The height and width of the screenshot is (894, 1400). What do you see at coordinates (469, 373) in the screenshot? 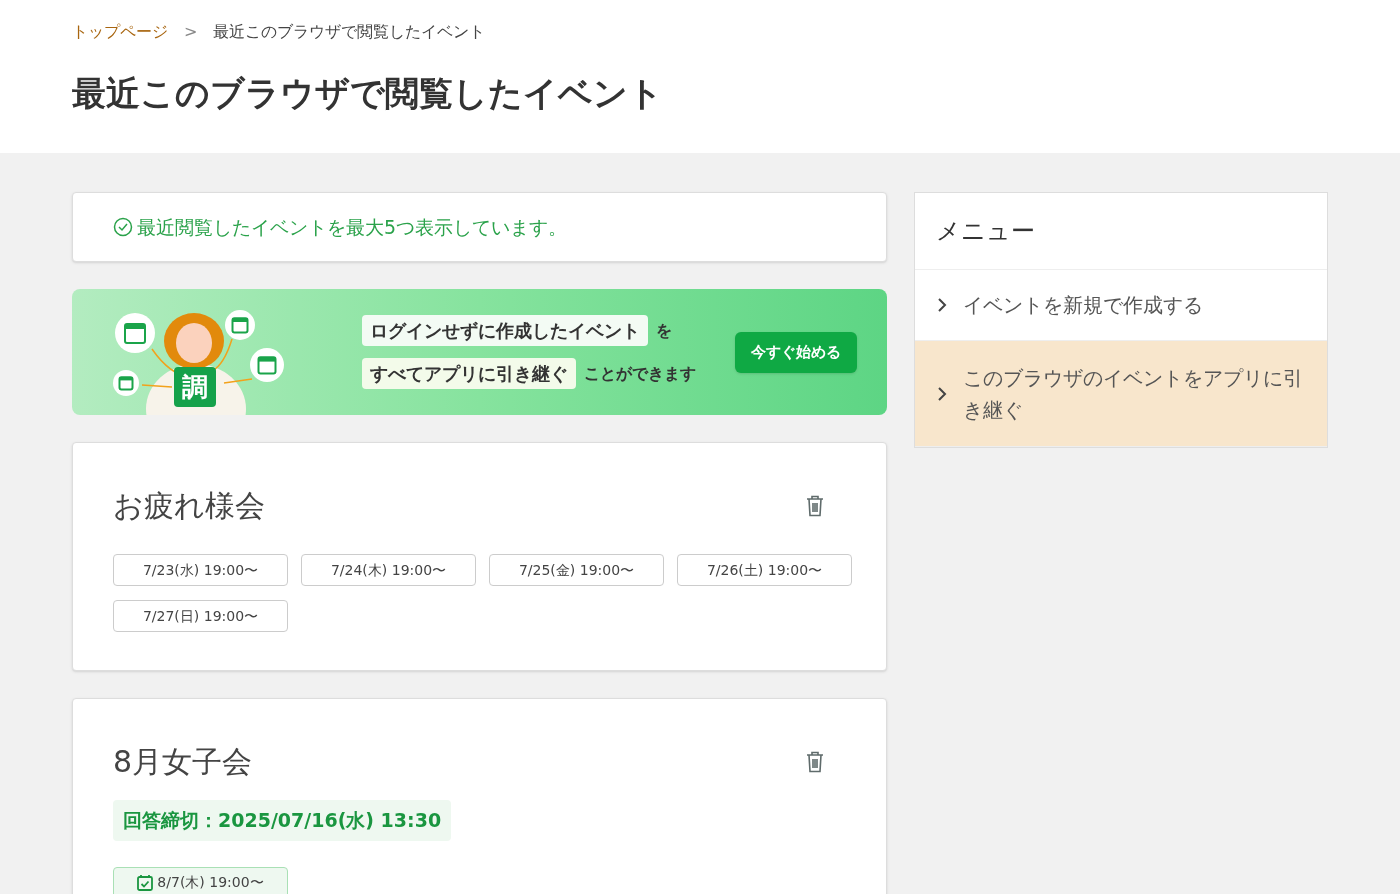
I see `highlighted-text: すべてアプリに引き継ぐ` at bounding box center [469, 373].